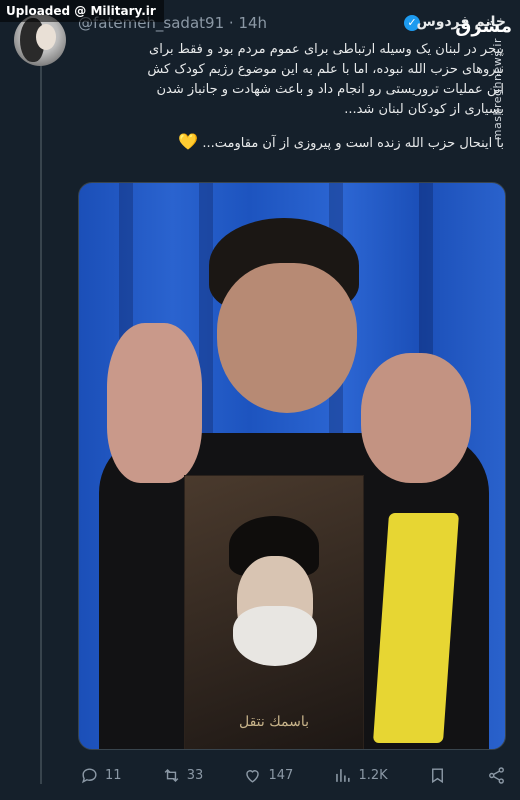 The image size is (520, 800). I want to click on yellow-heart-icon: 💛, so click(188, 141).